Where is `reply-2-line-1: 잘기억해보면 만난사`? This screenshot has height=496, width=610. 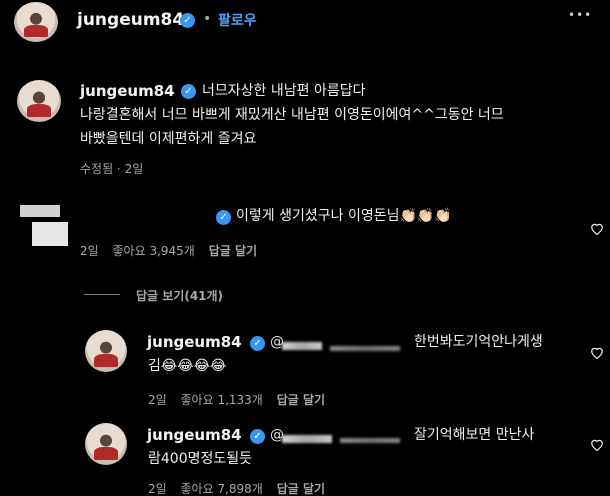
reply-2-line-1: 잘기억해보면 만난사 is located at coordinates (474, 435).